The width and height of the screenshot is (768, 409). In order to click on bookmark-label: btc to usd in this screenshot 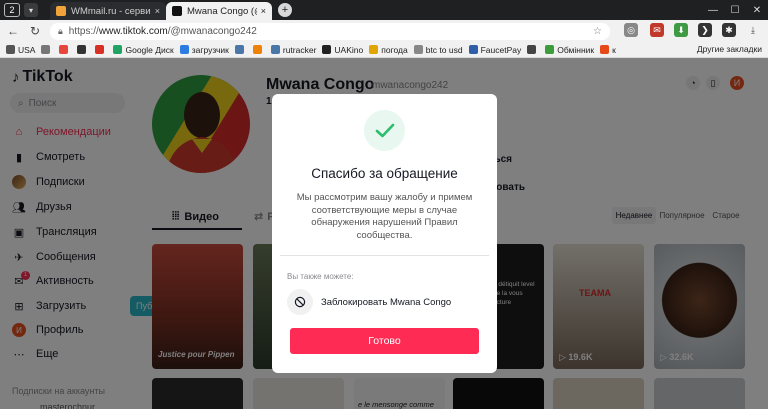, I will do `click(444, 49)`.